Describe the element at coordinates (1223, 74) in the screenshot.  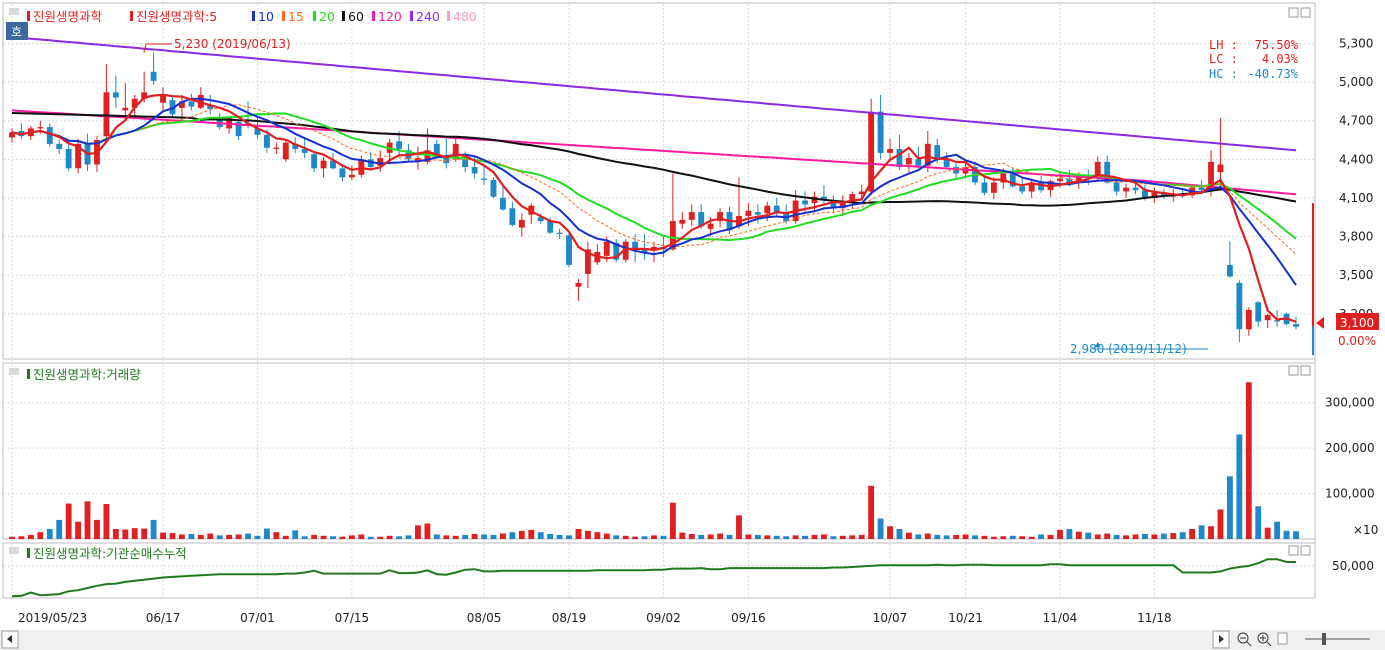
I see `hc-label: HC :` at that location.